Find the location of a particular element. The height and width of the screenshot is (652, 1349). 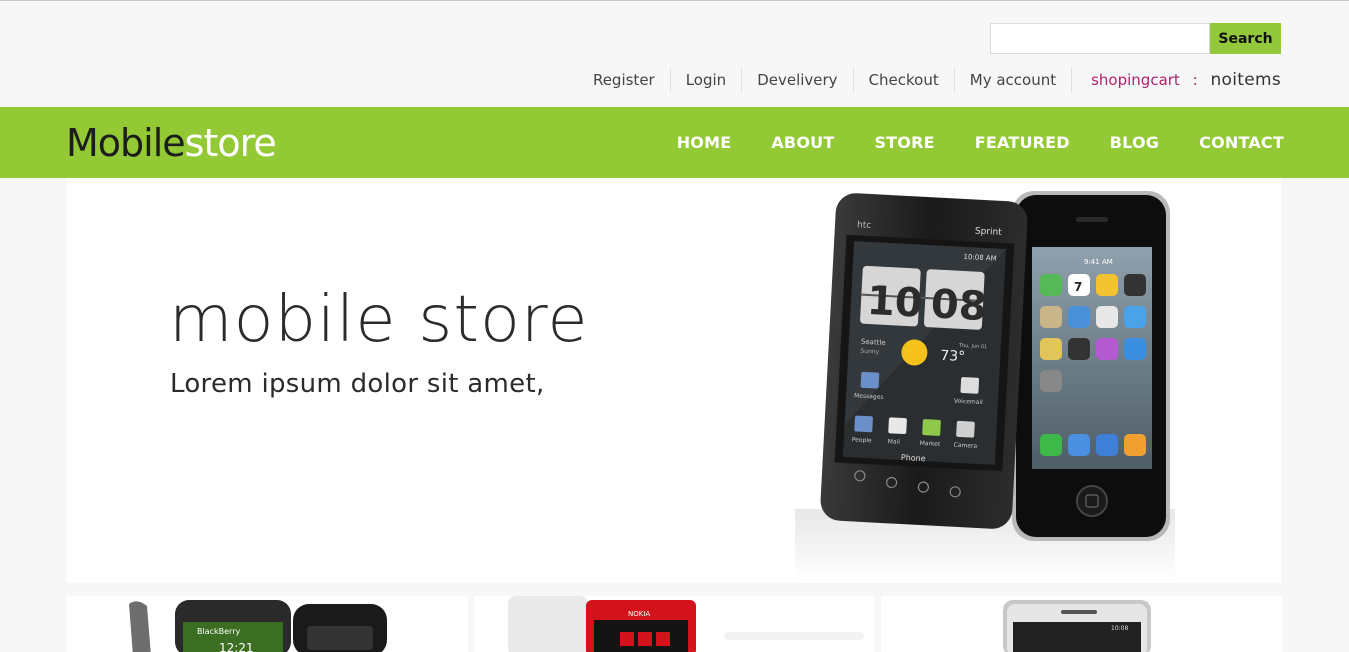

clock-hour: 10 is located at coordinates (895, 302).